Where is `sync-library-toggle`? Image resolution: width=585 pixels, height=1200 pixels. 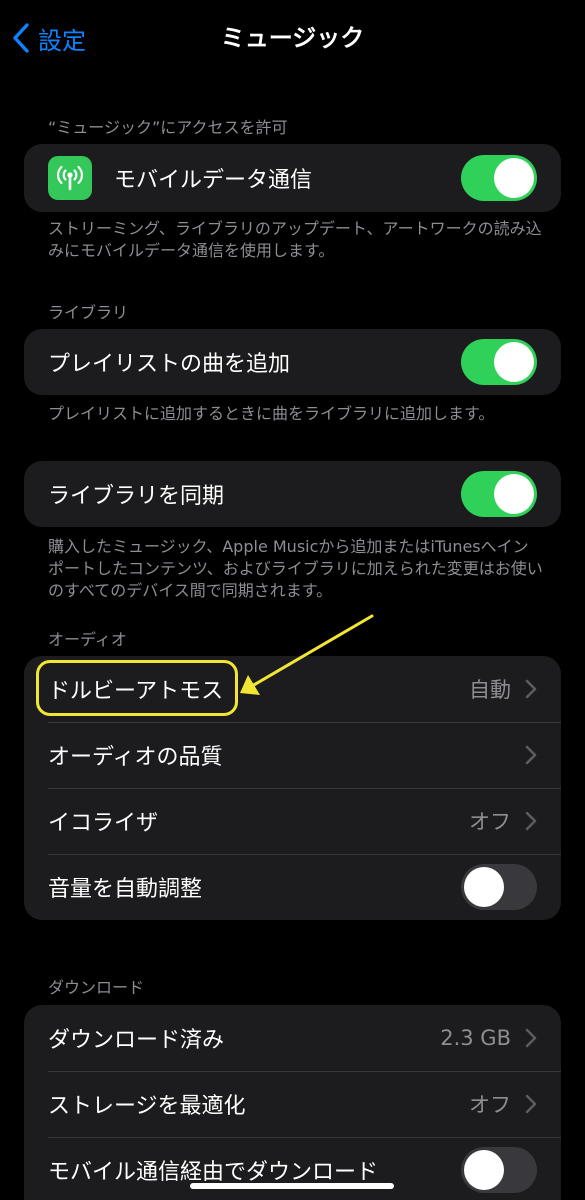
sync-library-toggle is located at coordinates (499, 494).